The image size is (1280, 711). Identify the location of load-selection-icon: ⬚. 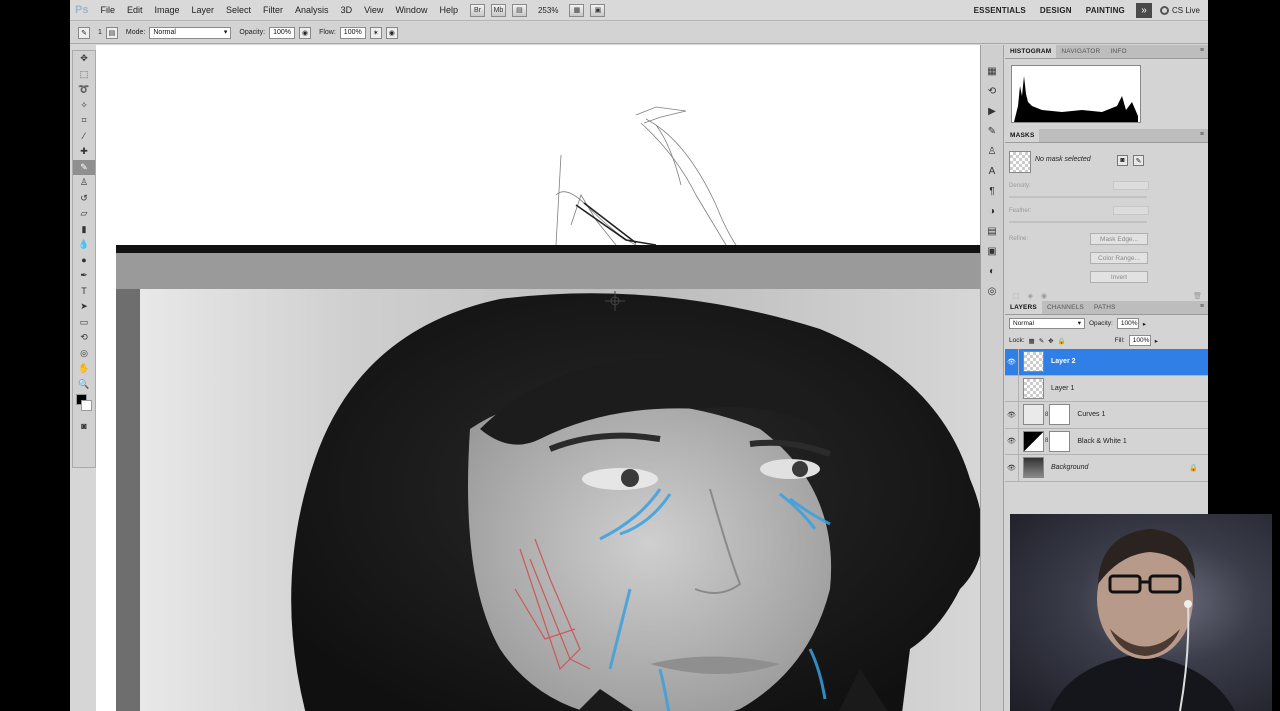
(1016, 296).